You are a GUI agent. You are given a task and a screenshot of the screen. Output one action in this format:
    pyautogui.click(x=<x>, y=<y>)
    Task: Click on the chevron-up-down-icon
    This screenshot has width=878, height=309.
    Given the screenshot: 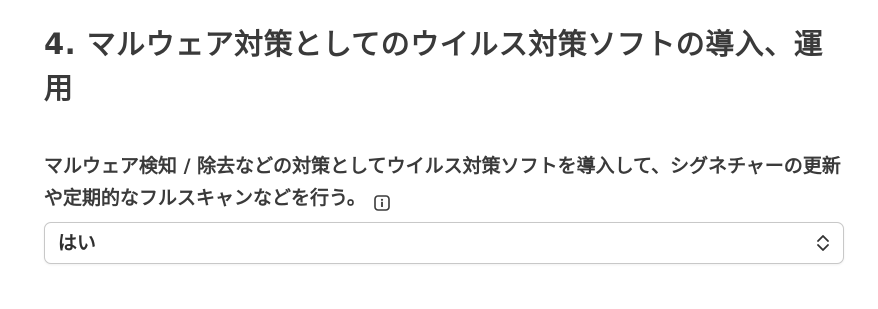 What is the action you would take?
    pyautogui.click(x=823, y=243)
    